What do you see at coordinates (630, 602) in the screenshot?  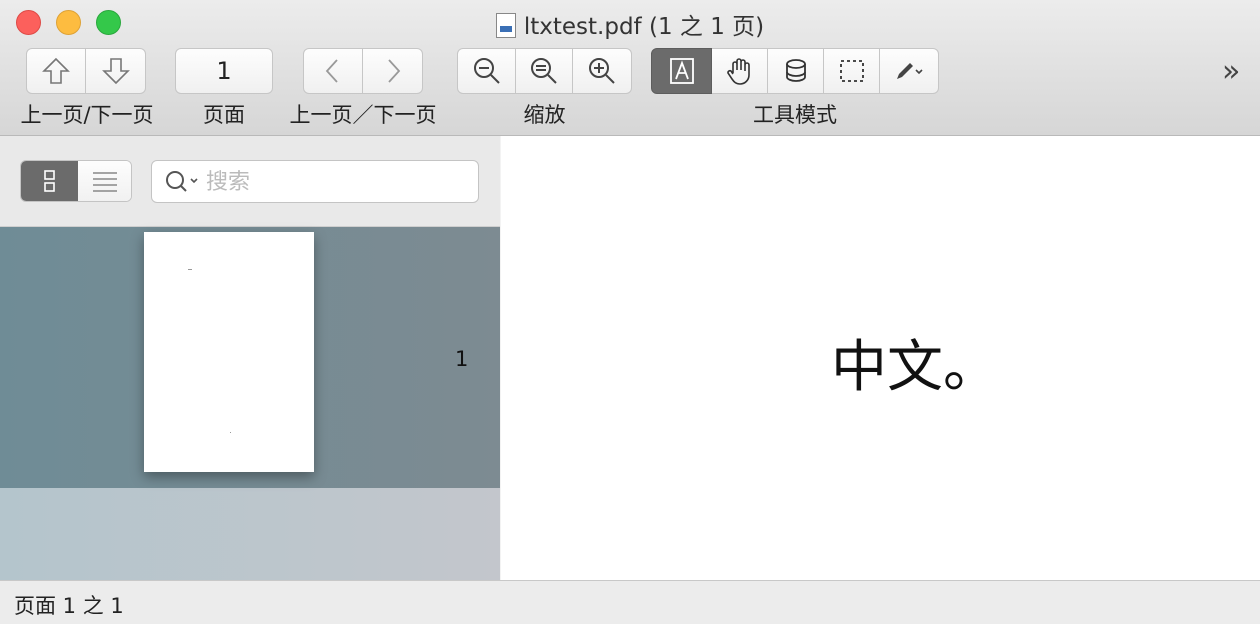 I see `status-bar: 页面 1 之 1` at bounding box center [630, 602].